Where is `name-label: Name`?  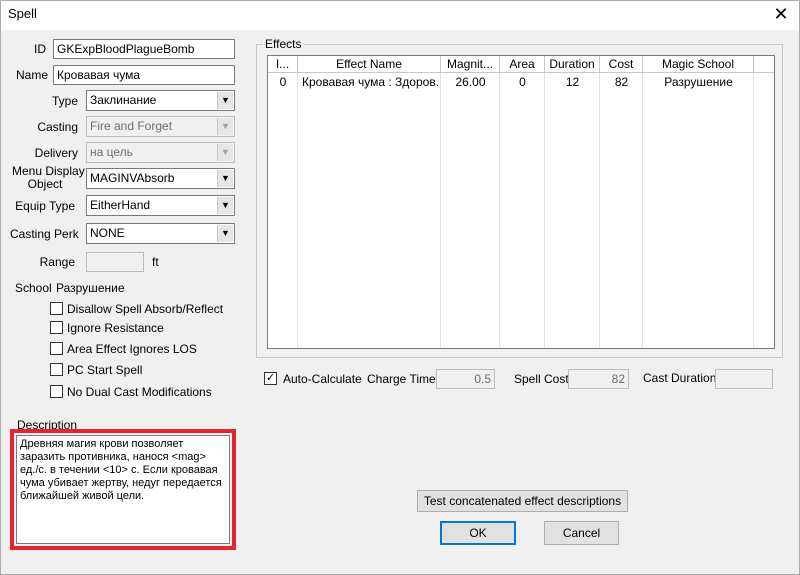
name-label: Name is located at coordinates (31, 75).